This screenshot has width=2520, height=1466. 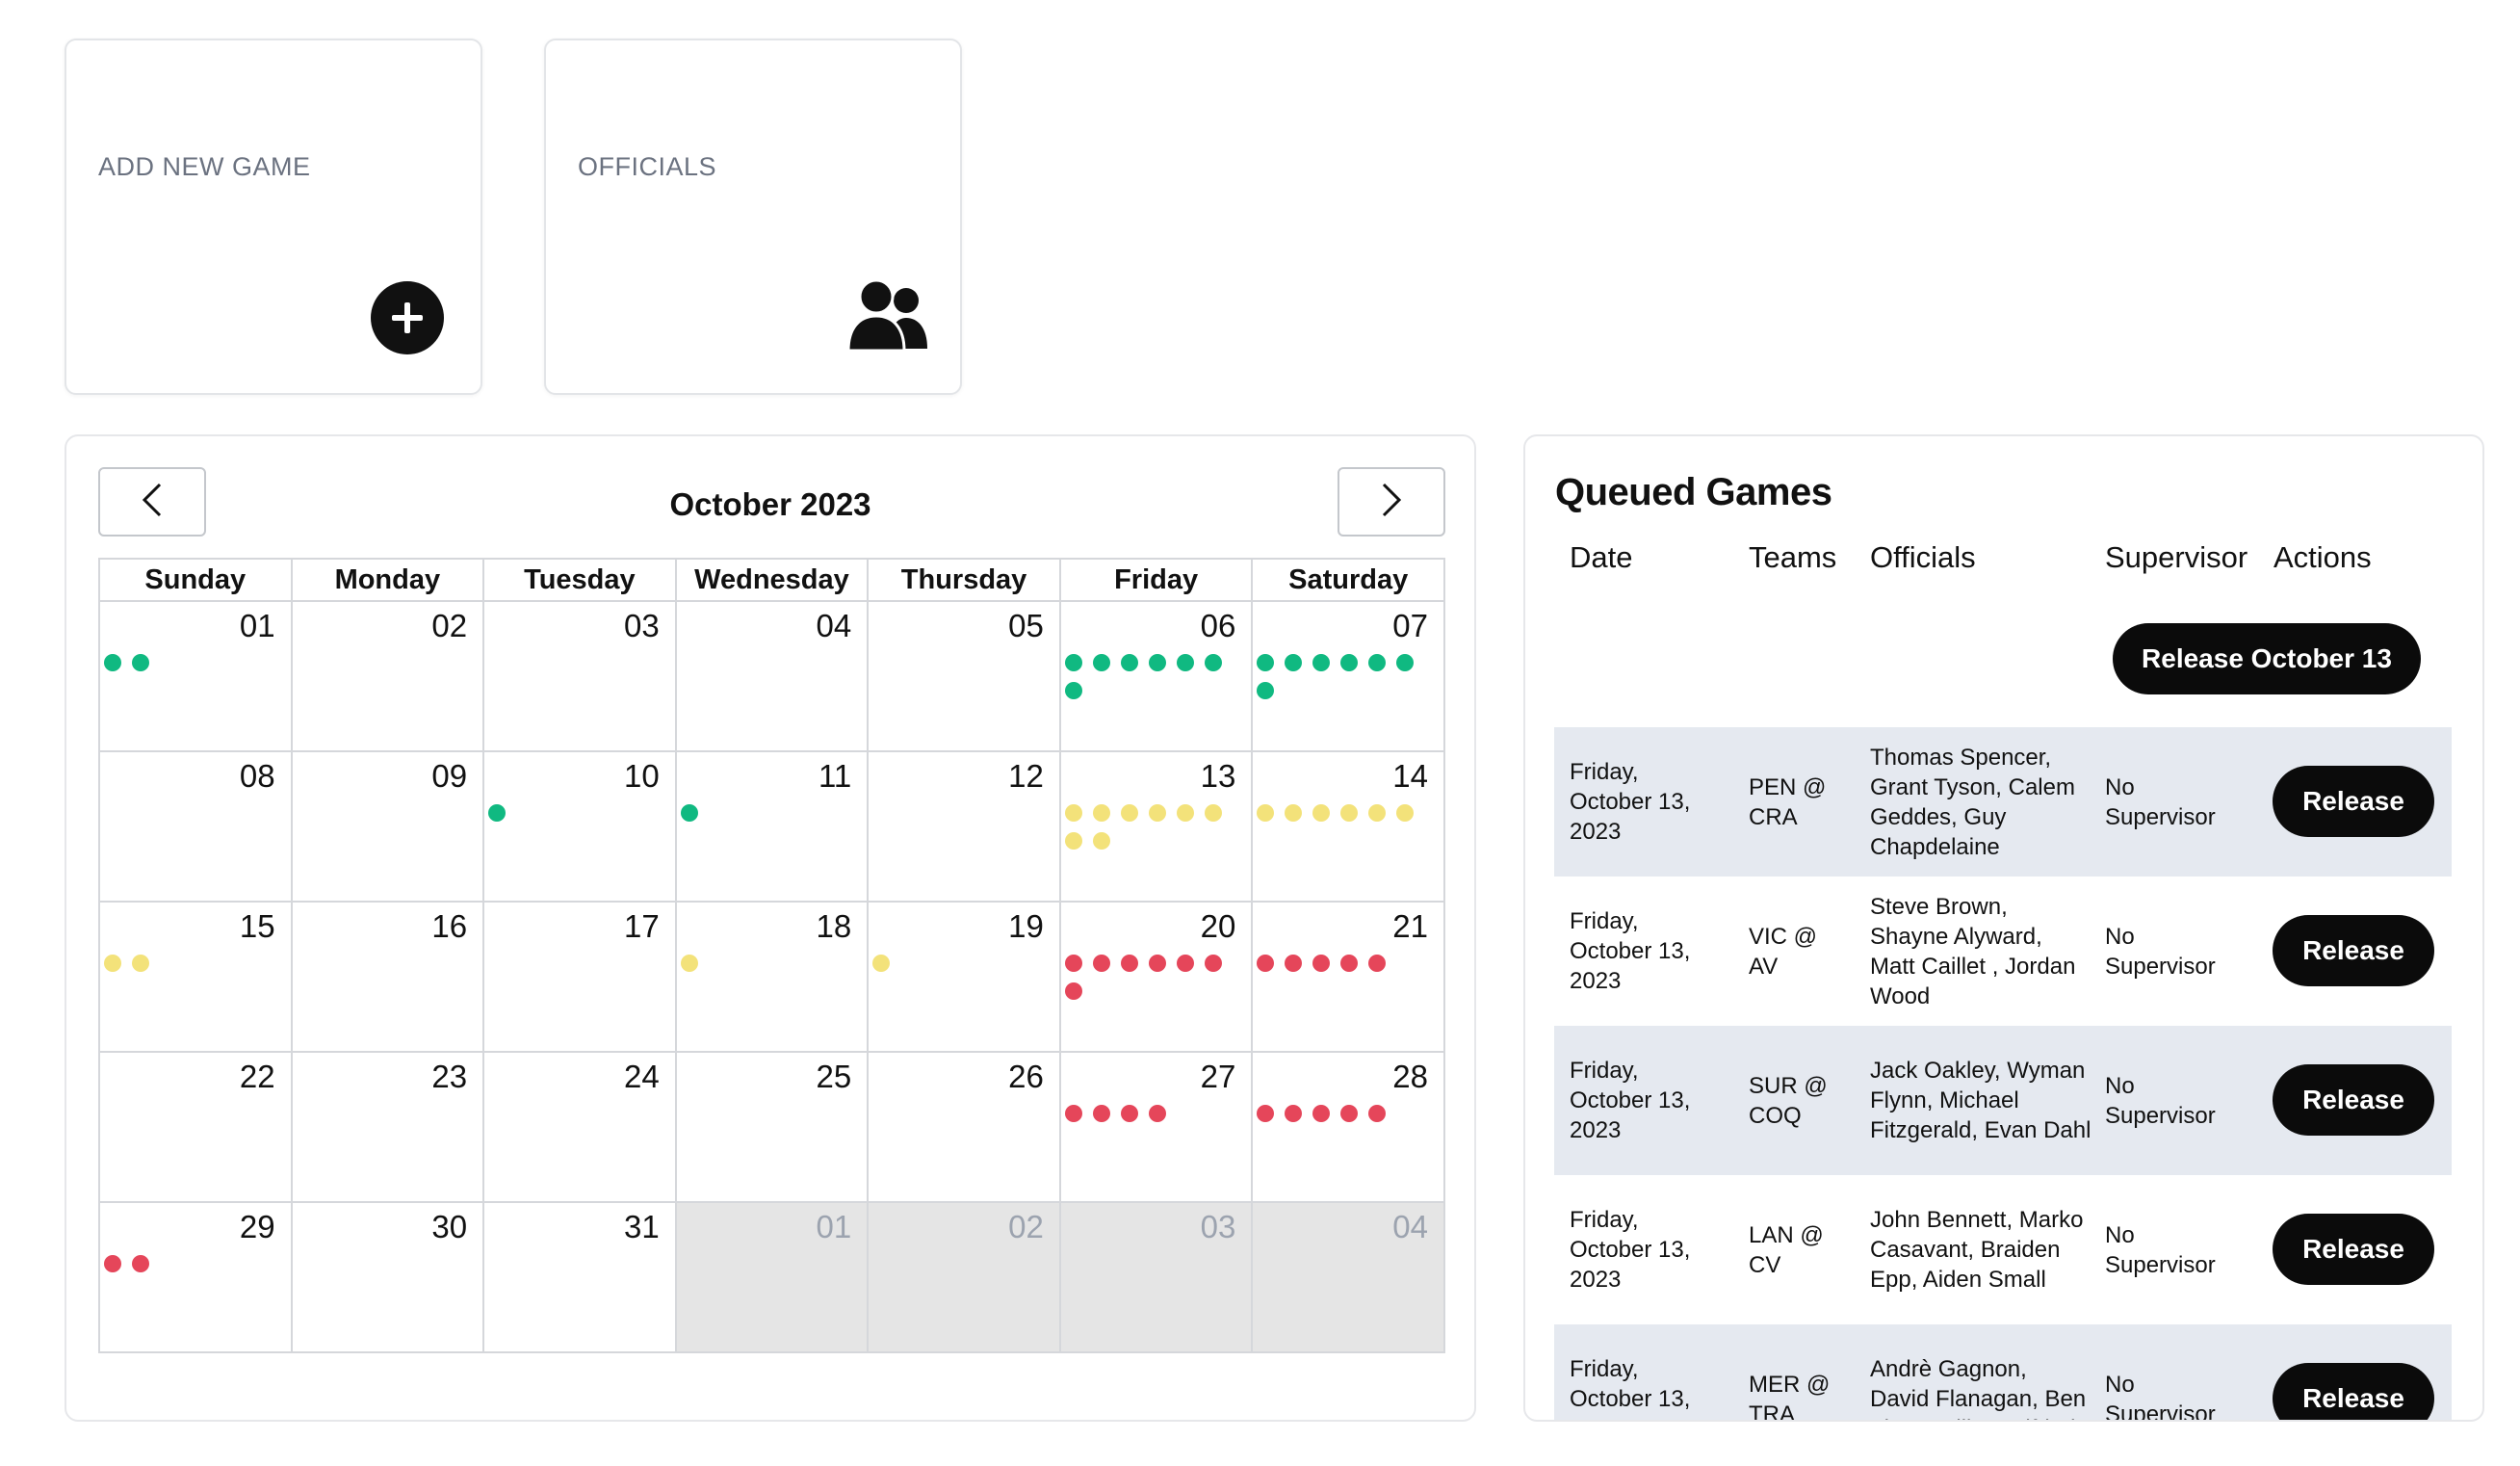 I want to click on calendar-day-cell: 27, so click(x=1156, y=1127).